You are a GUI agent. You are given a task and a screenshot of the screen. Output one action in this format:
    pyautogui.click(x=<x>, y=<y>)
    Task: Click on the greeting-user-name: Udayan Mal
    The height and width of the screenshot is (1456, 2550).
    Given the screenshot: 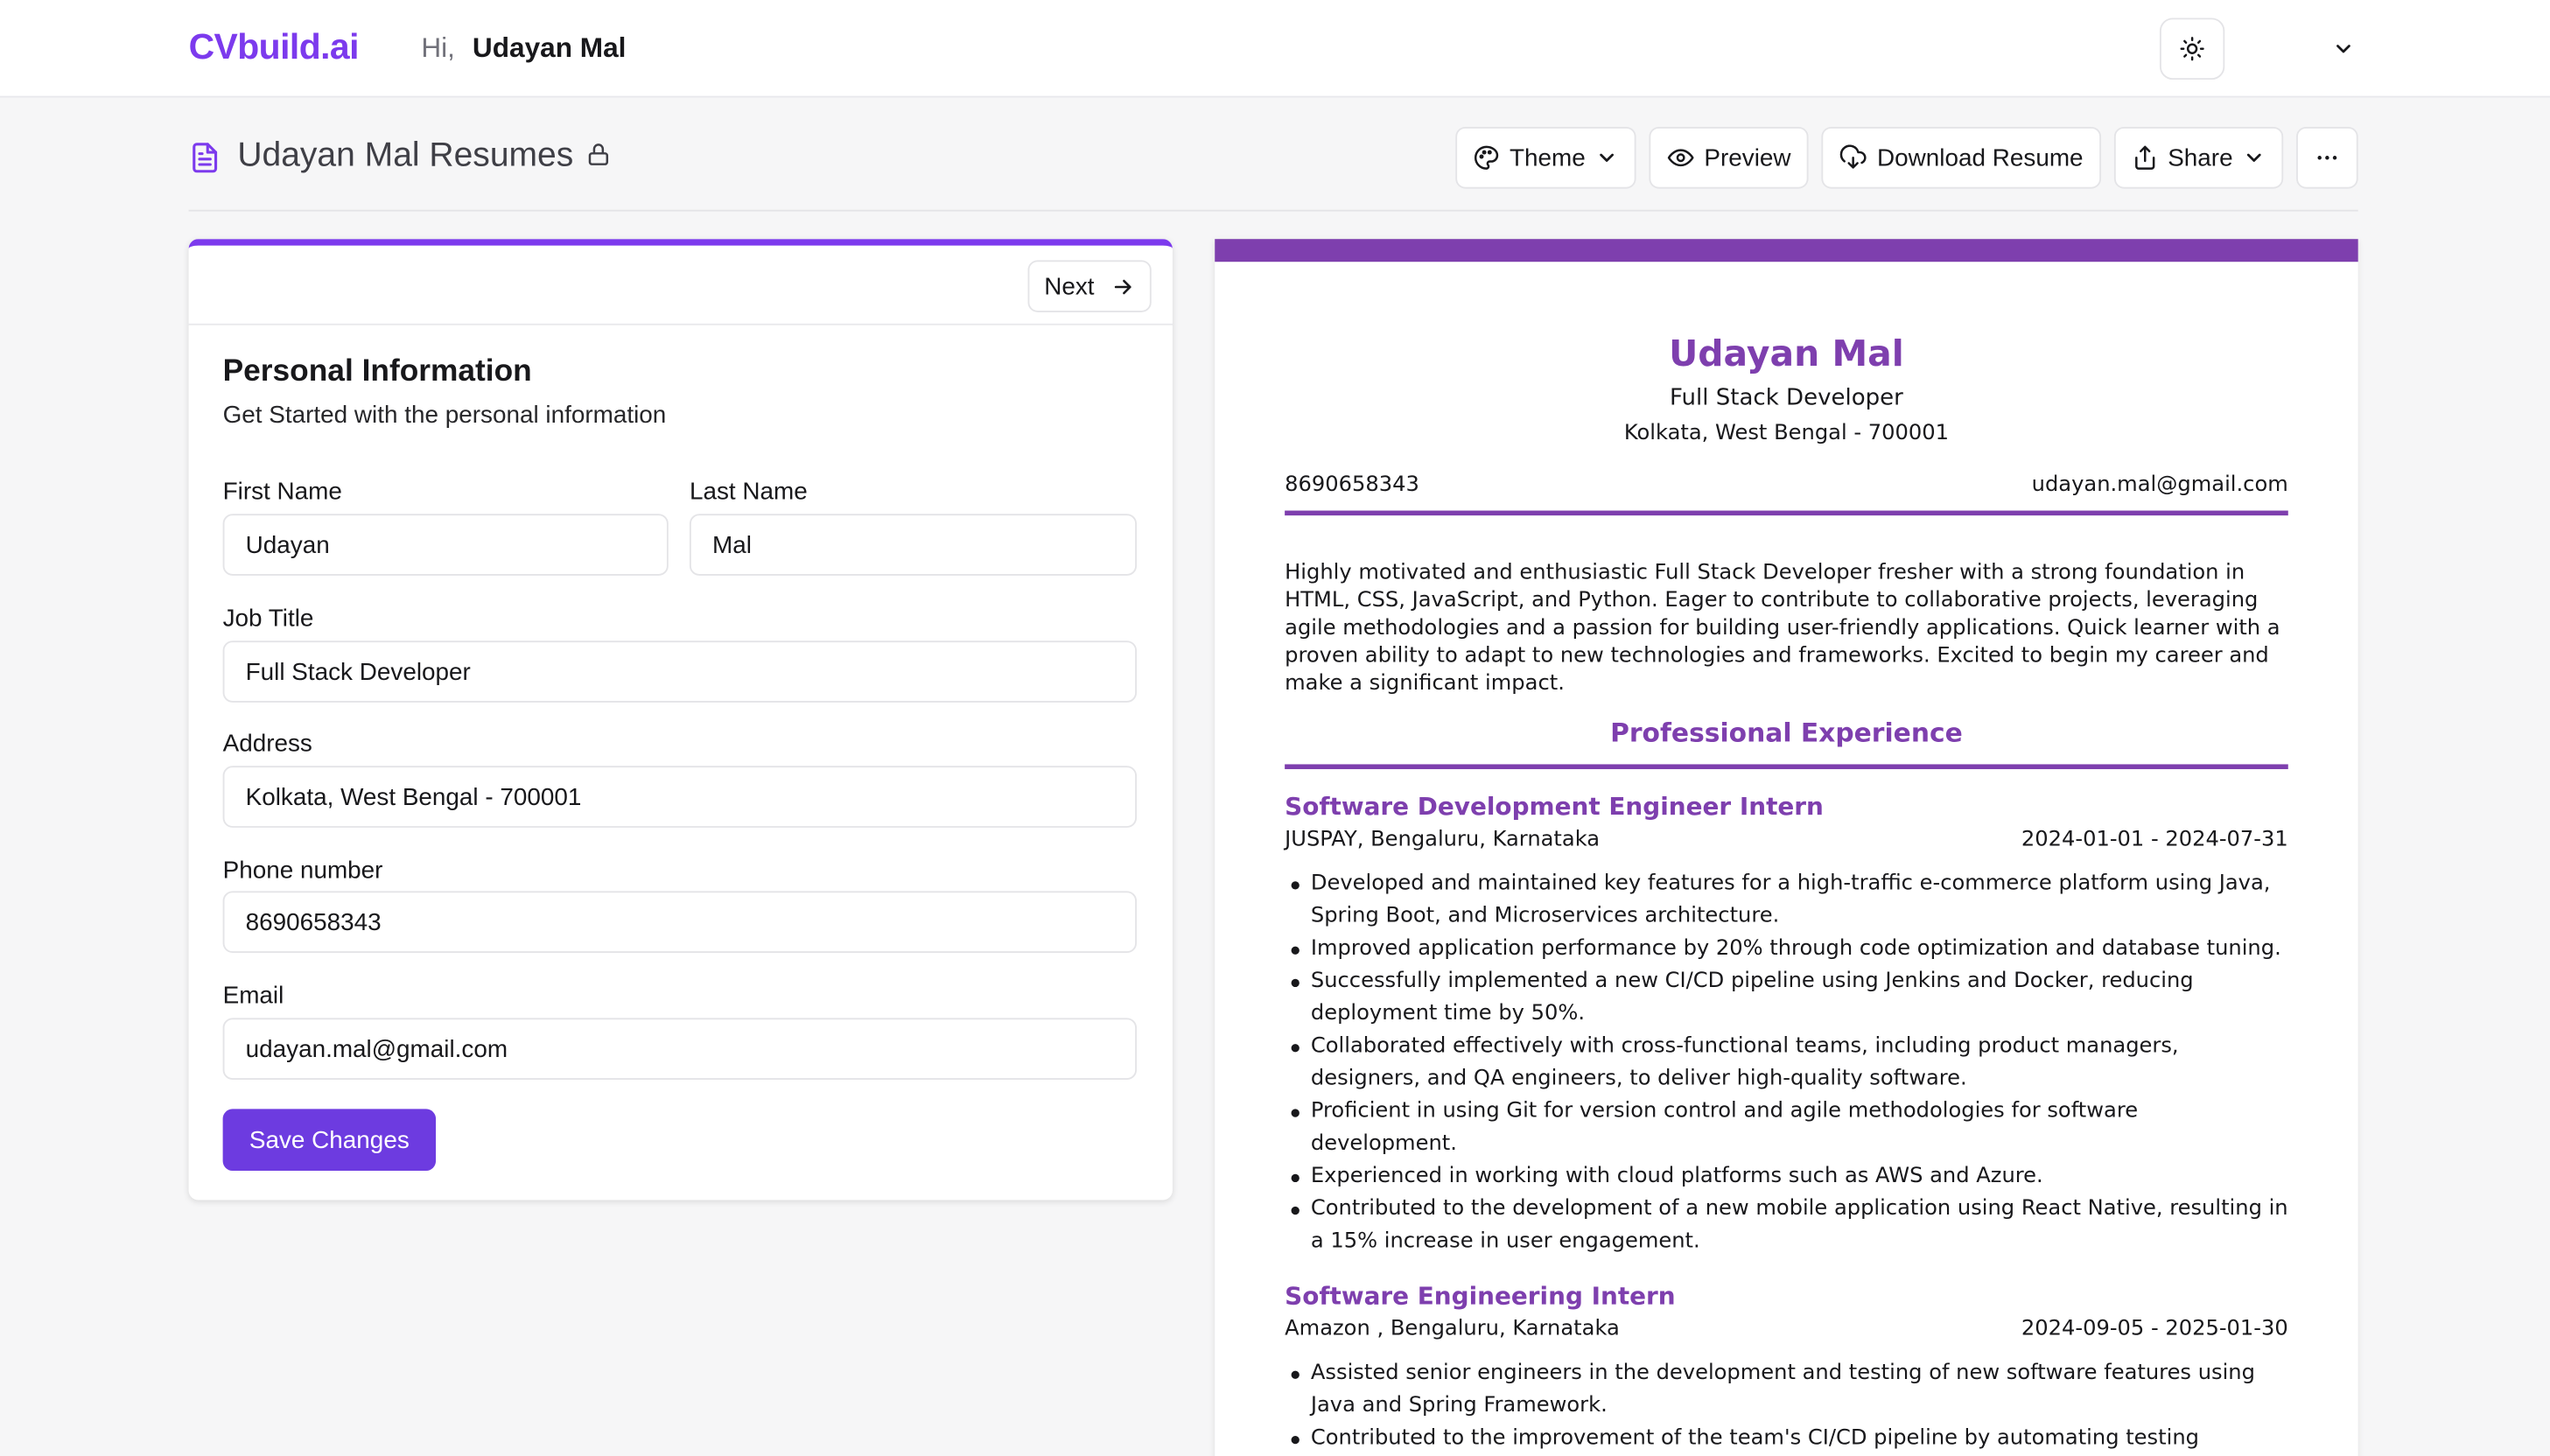 What is the action you would take?
    pyautogui.click(x=549, y=48)
    